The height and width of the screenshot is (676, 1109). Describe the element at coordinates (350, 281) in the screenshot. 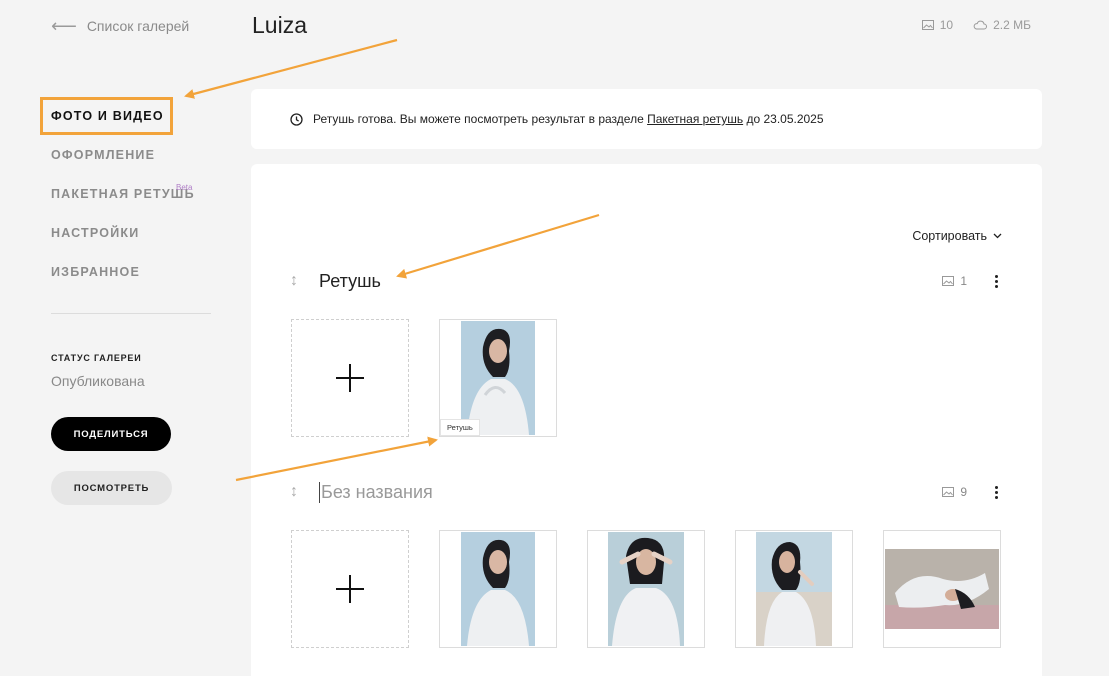

I see `album-title: Ретушь` at that location.